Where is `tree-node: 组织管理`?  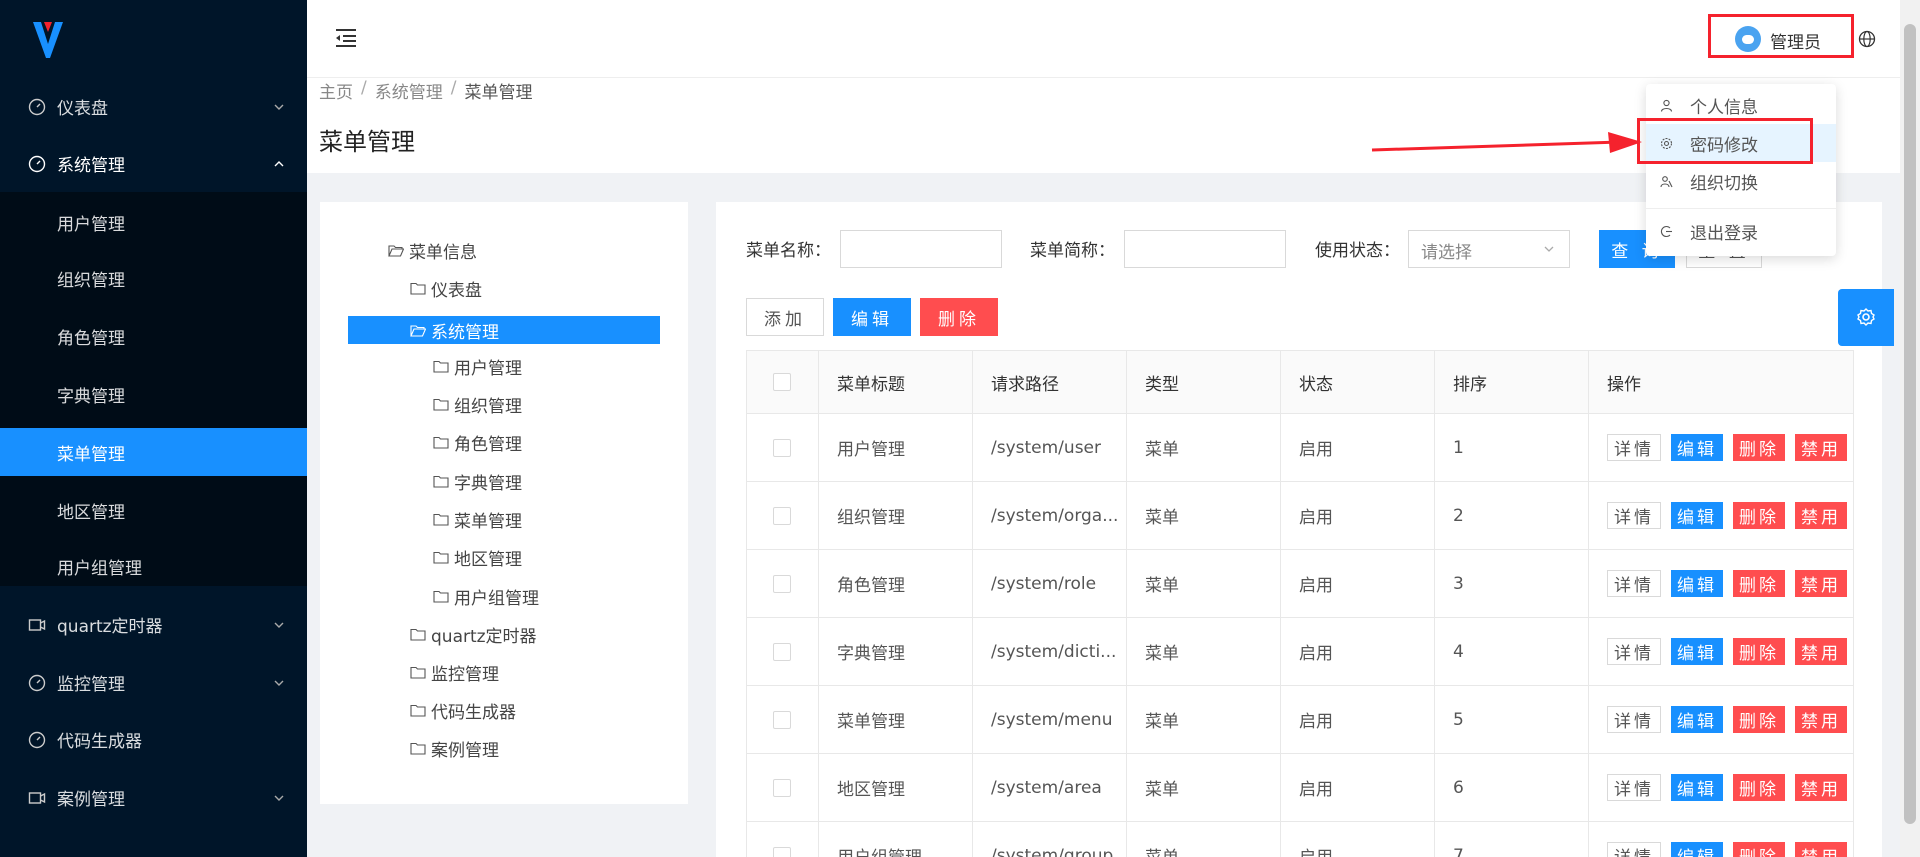 tree-node: 组织管理 is located at coordinates (477, 404).